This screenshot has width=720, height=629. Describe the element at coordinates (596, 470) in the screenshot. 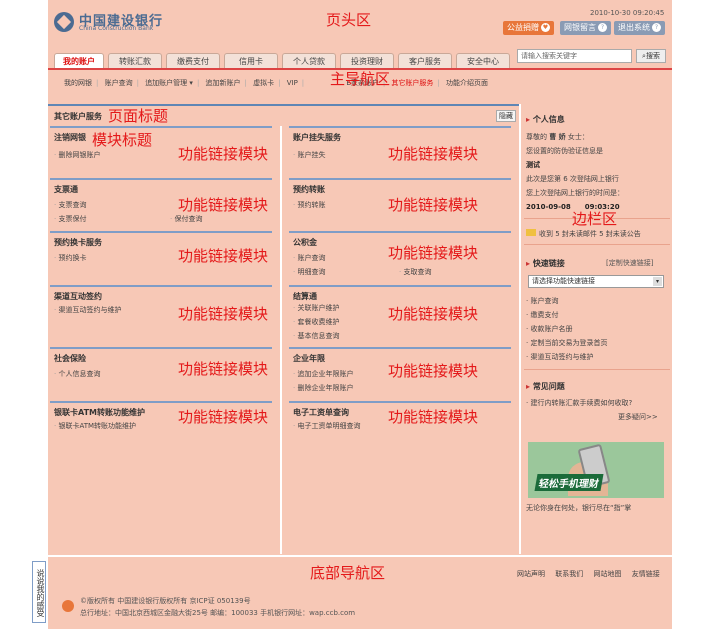

I see `mobile-banking-banner: 轻松手机理财` at that location.